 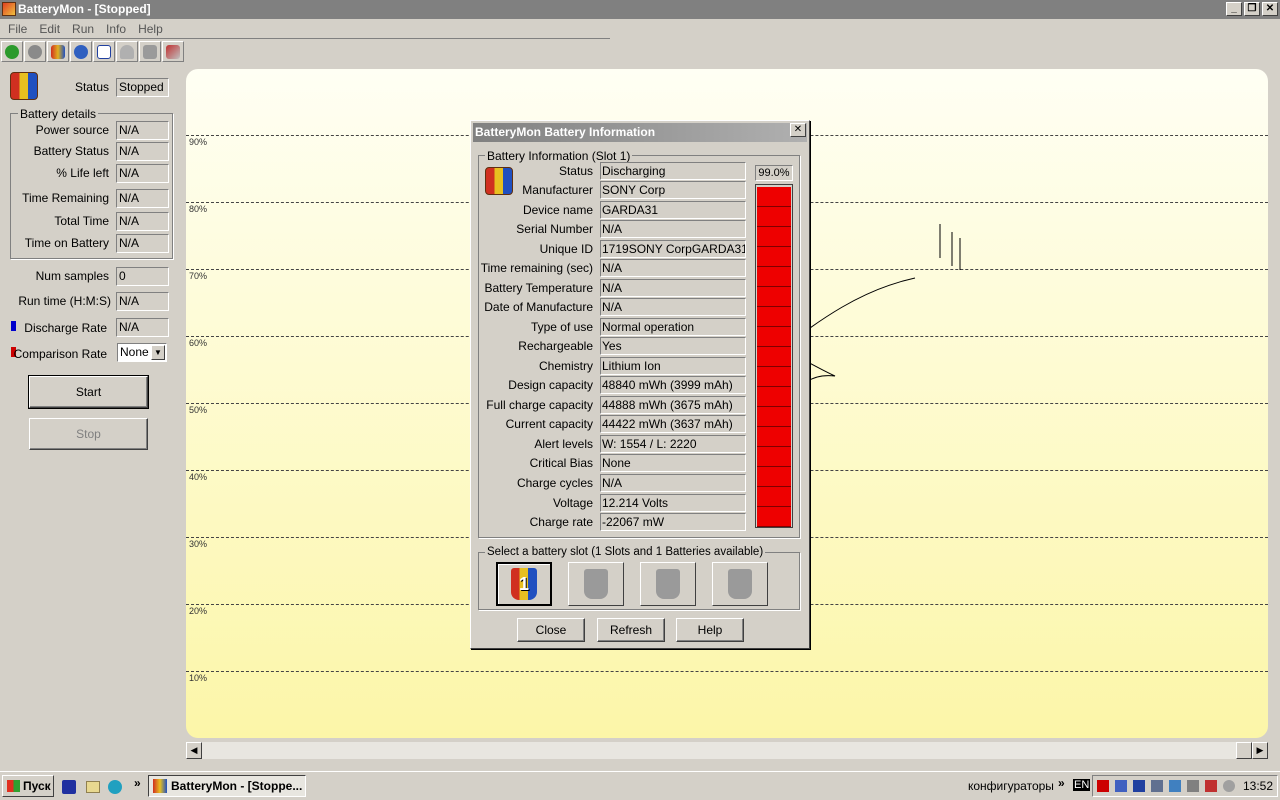 I want to click on network-tray-icon, so click(x=1121, y=786).